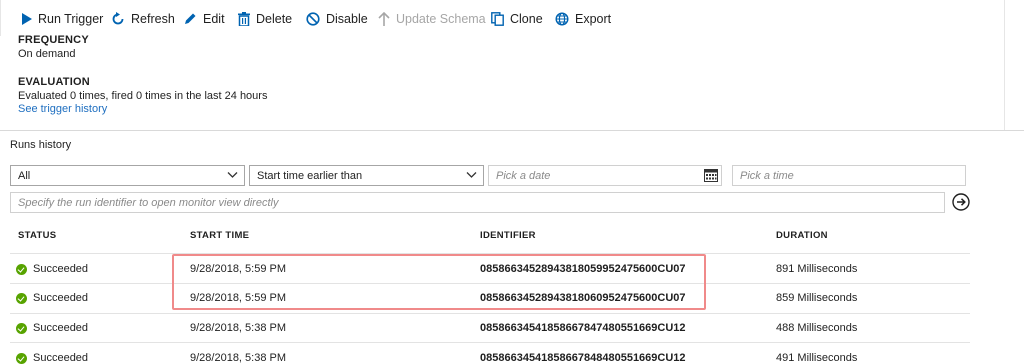  Describe the element at coordinates (497, 19) in the screenshot. I see `copy-icon` at that location.